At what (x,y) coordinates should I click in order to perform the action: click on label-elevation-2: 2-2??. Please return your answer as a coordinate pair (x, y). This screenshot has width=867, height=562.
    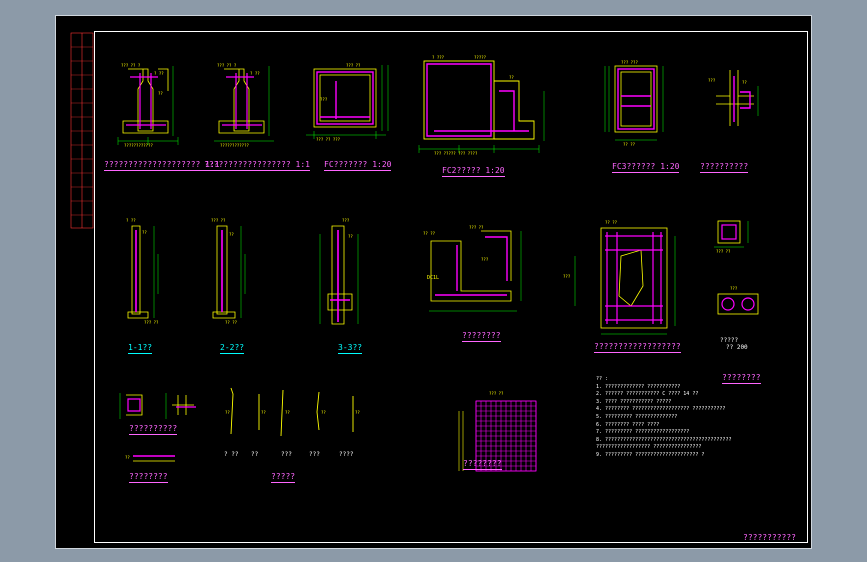
    Looking at the image, I should click on (232, 348).